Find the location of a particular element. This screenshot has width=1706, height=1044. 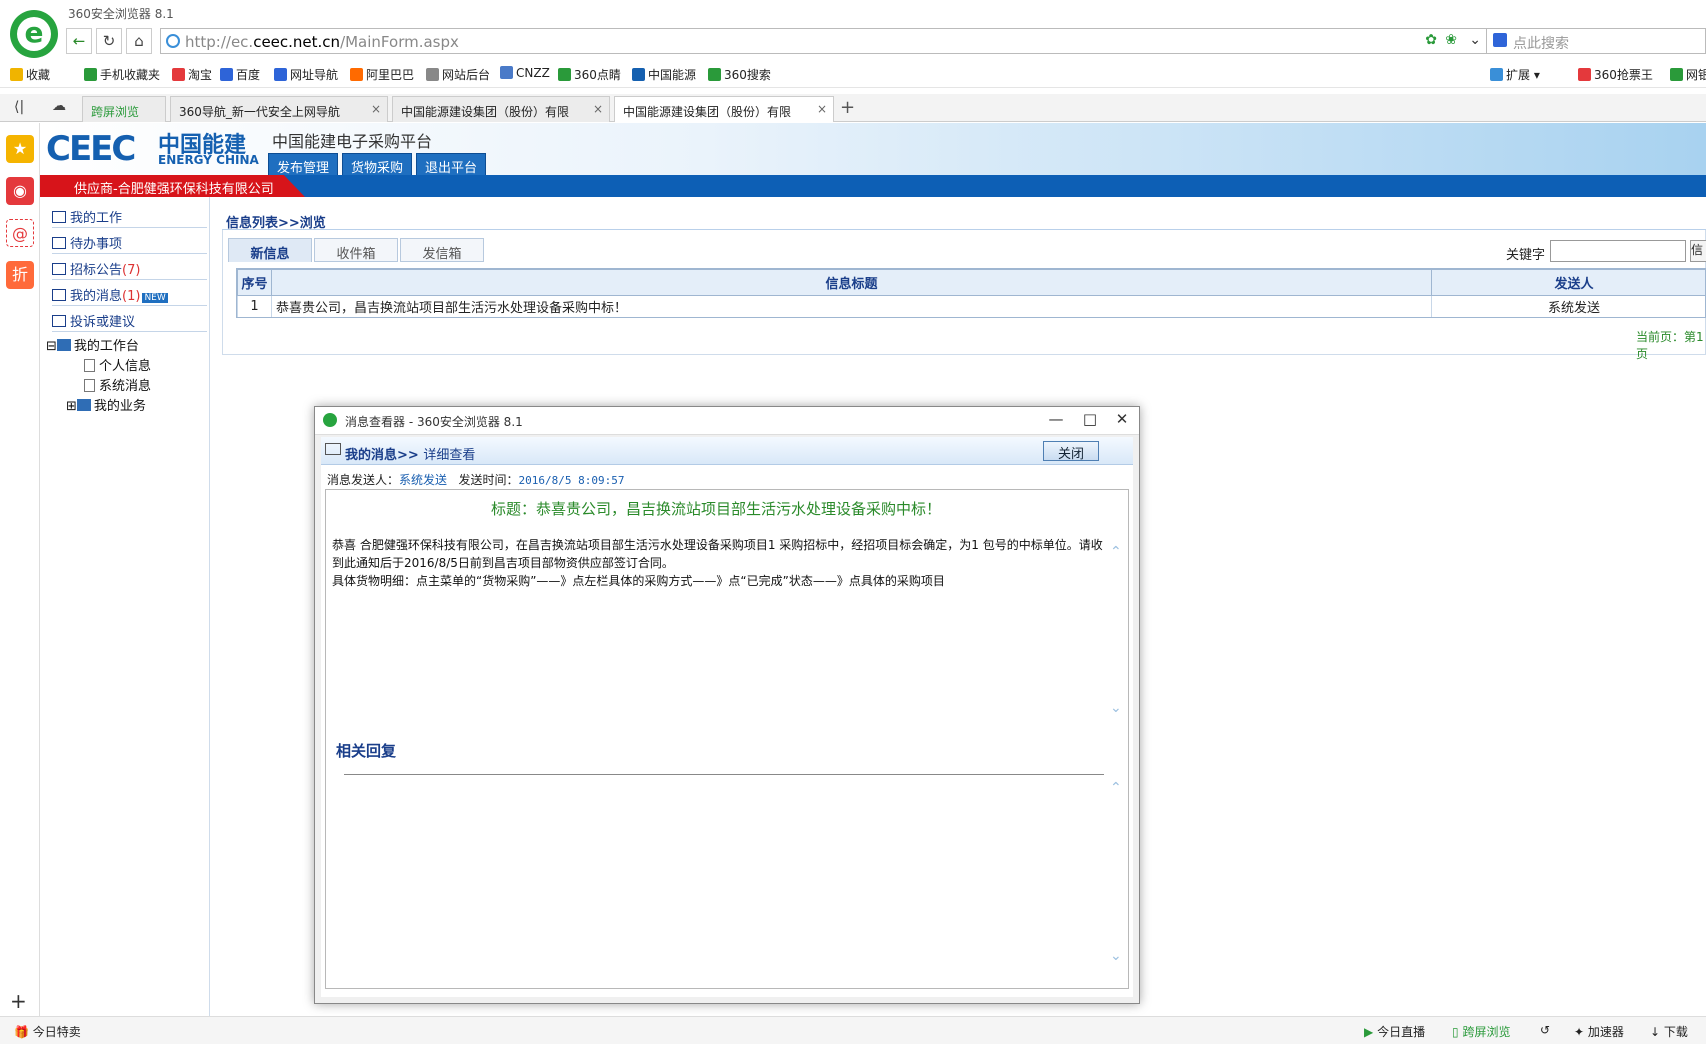

chevron-down-icon: ⌄ is located at coordinates (1475, 40).